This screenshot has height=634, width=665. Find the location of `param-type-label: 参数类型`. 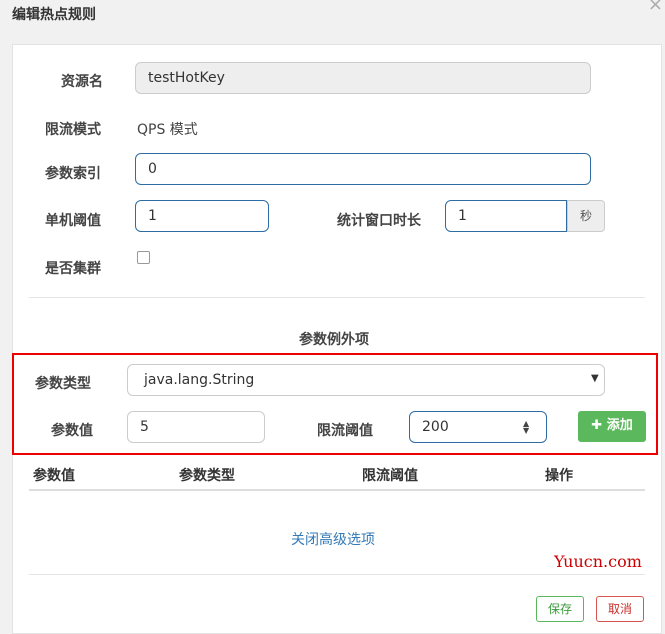

param-type-label: 参数类型 is located at coordinates (63, 384).